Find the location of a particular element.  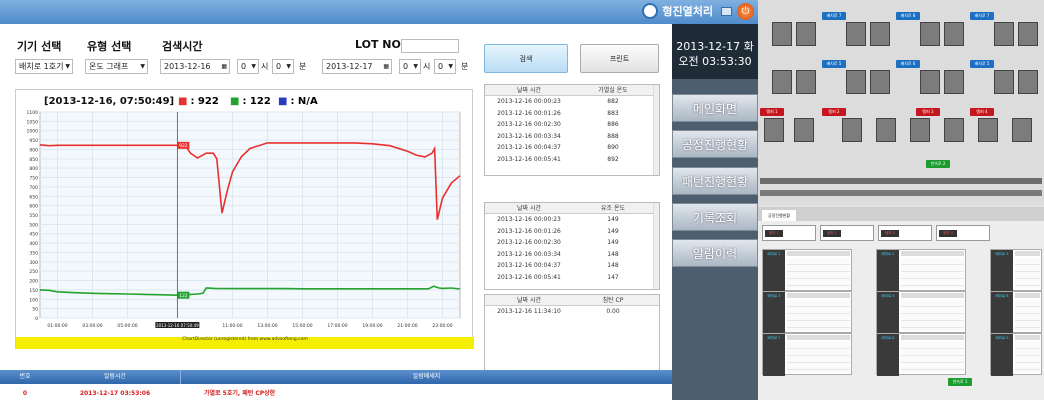

start-date-picker: 2013-12-16 ▦ is located at coordinates (195, 66).